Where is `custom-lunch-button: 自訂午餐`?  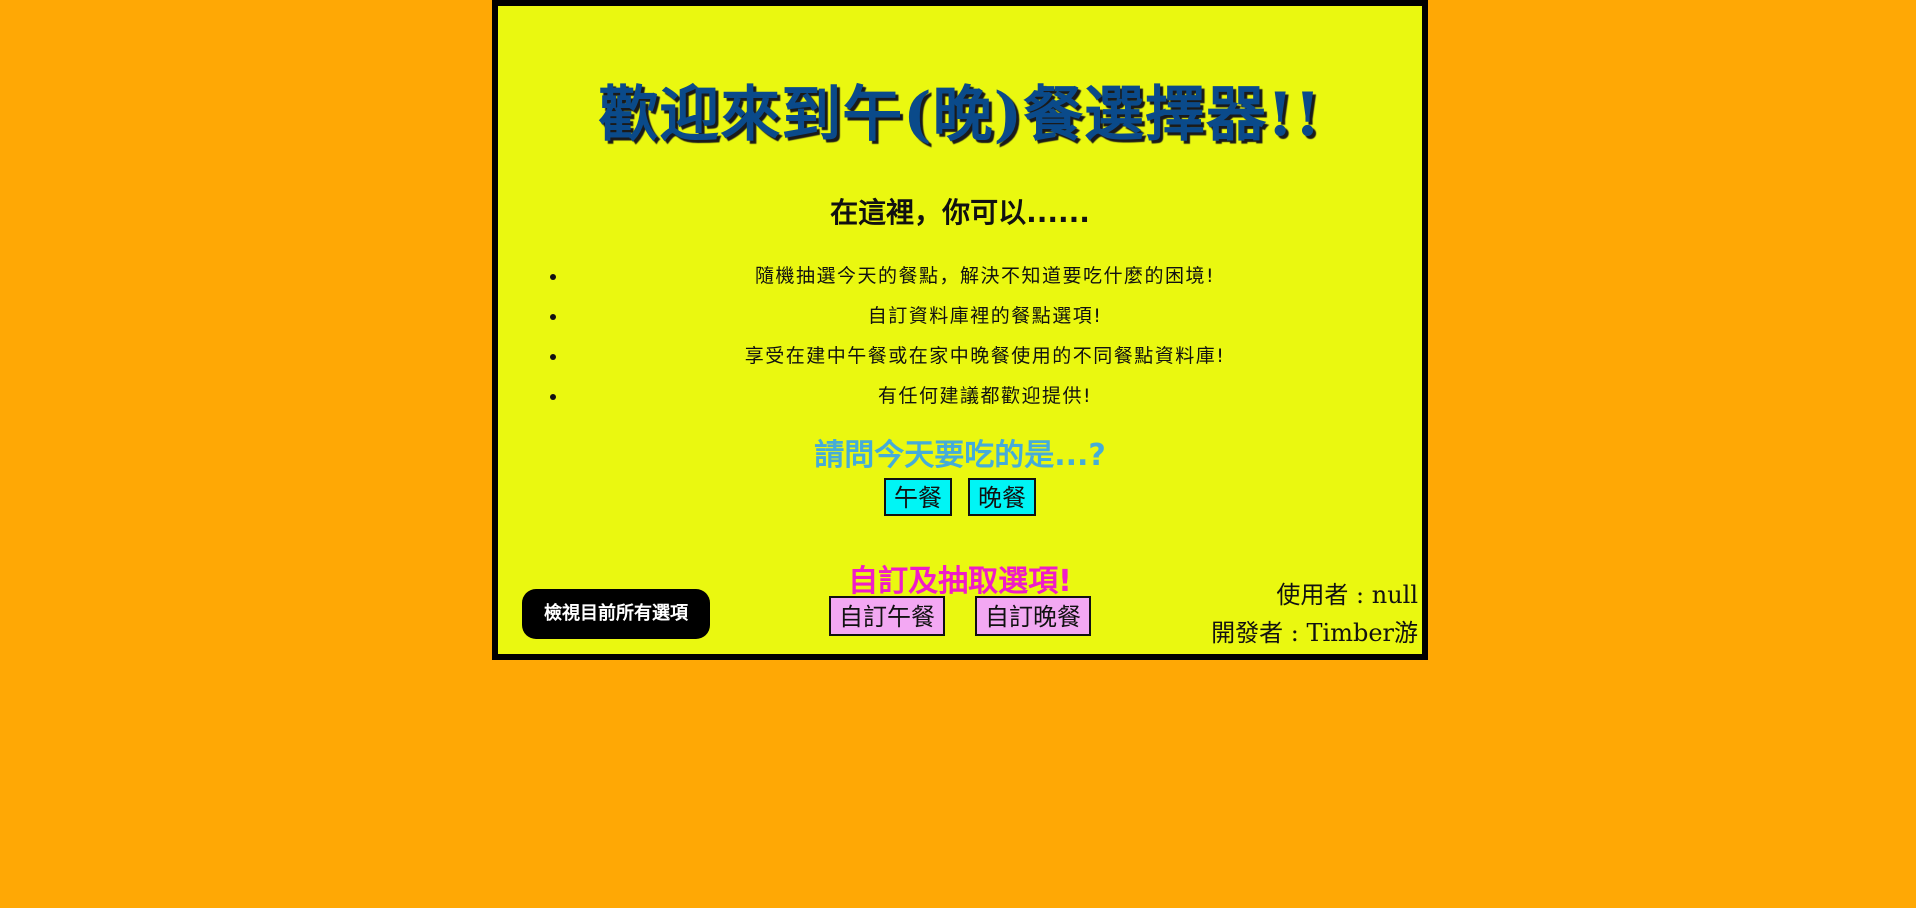 custom-lunch-button: 自訂午餐 is located at coordinates (887, 616).